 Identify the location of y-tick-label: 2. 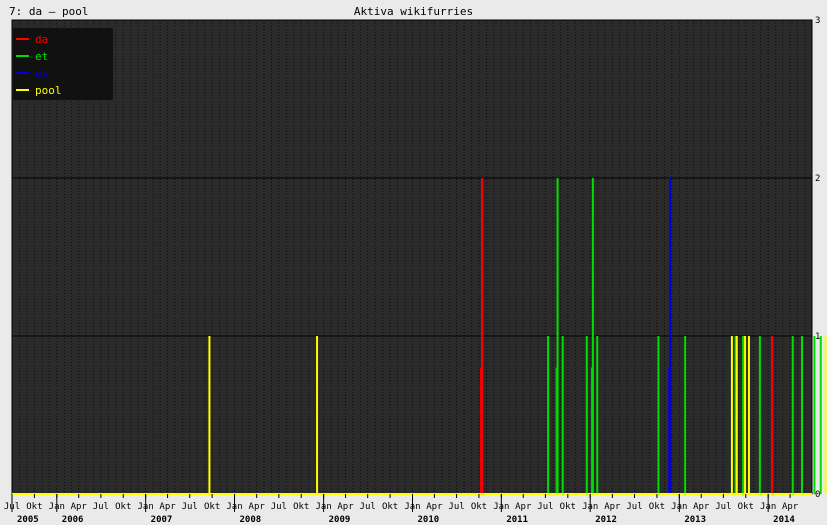
(817, 179).